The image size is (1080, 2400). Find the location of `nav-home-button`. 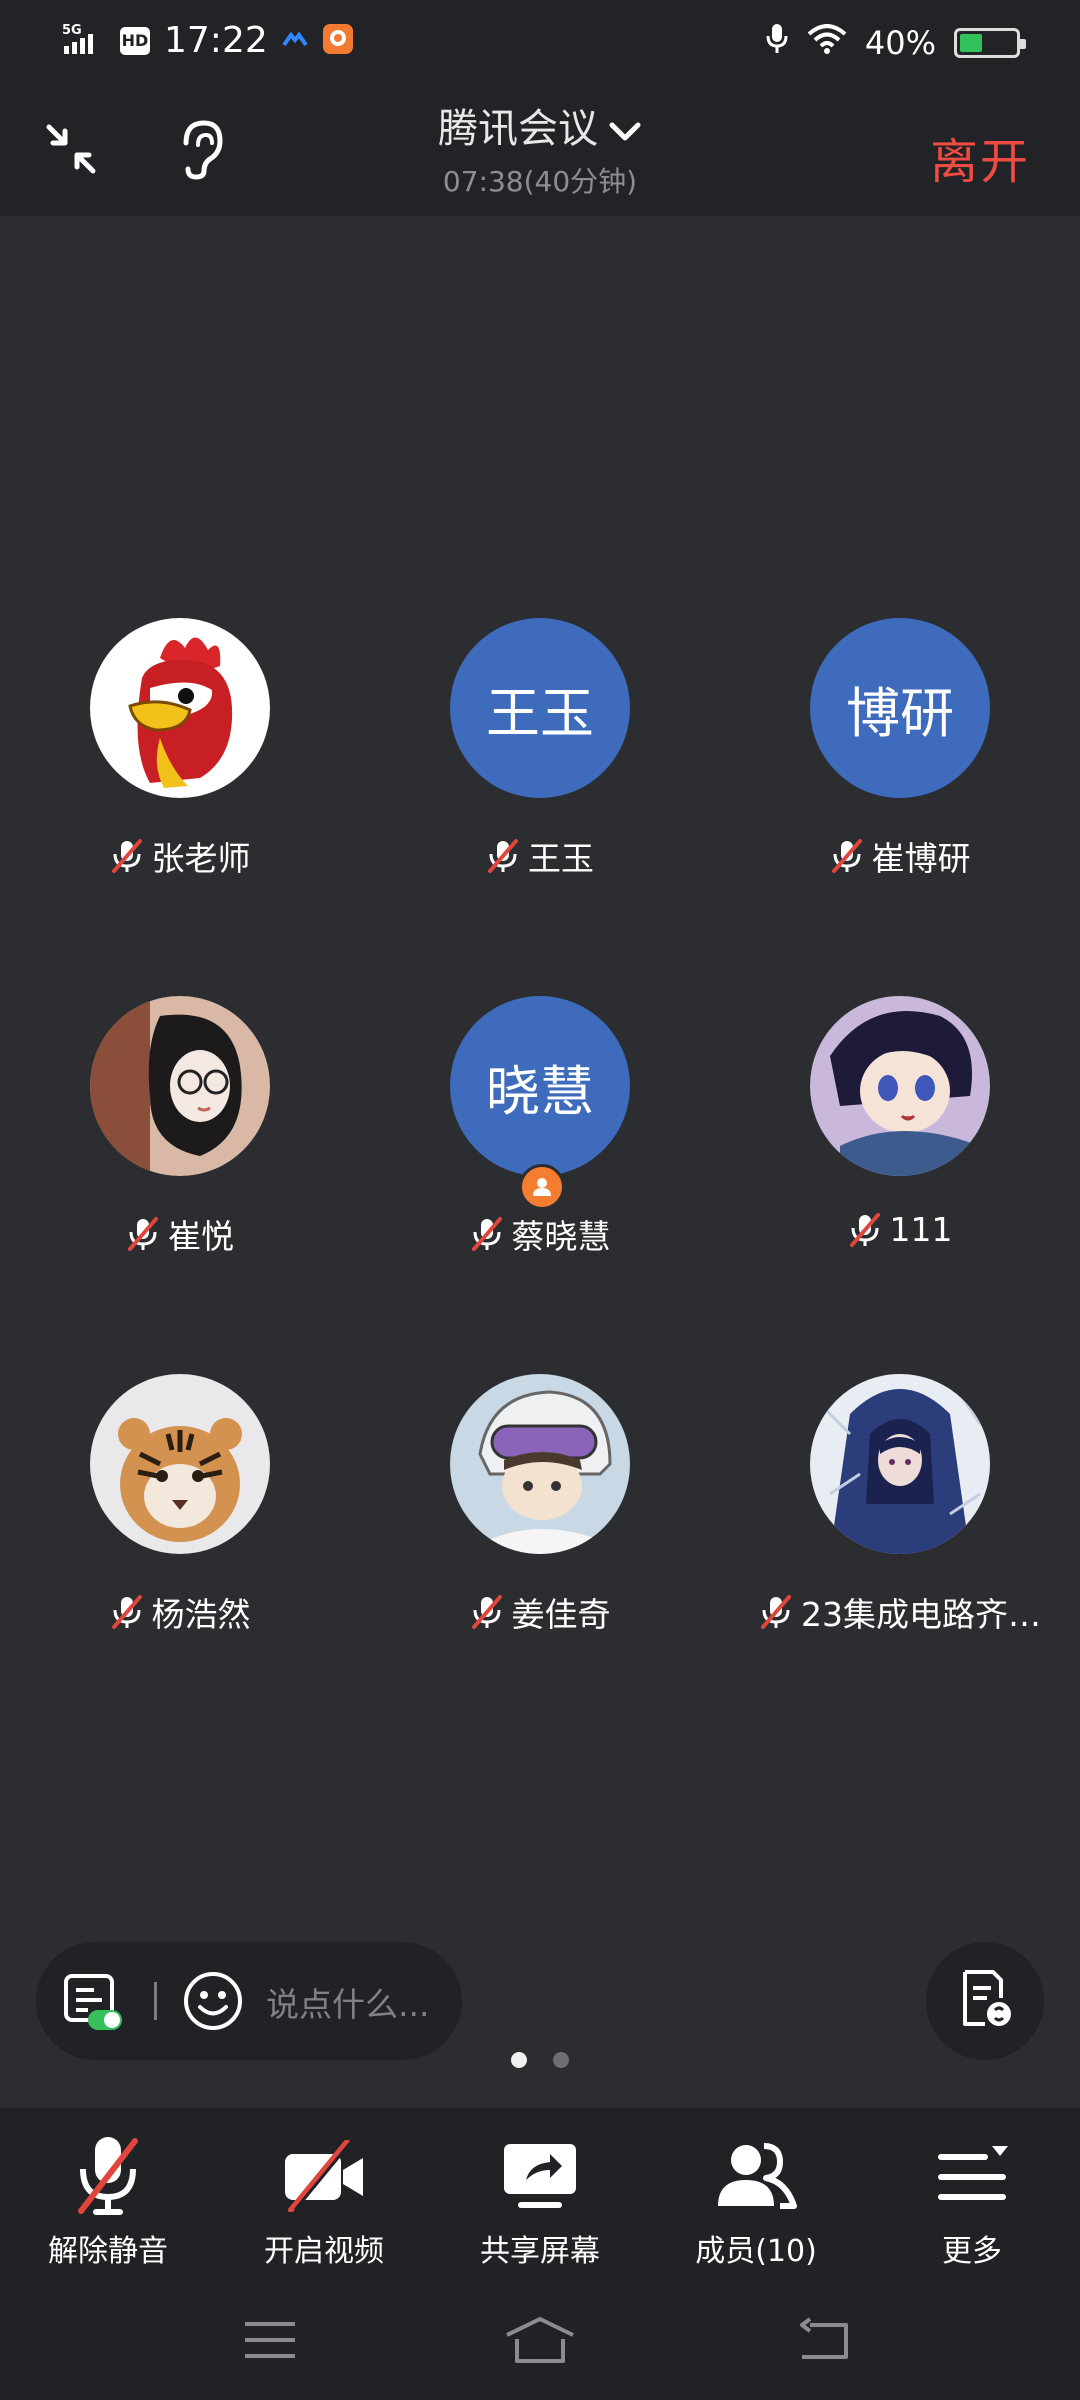

nav-home-button is located at coordinates (540, 2342).